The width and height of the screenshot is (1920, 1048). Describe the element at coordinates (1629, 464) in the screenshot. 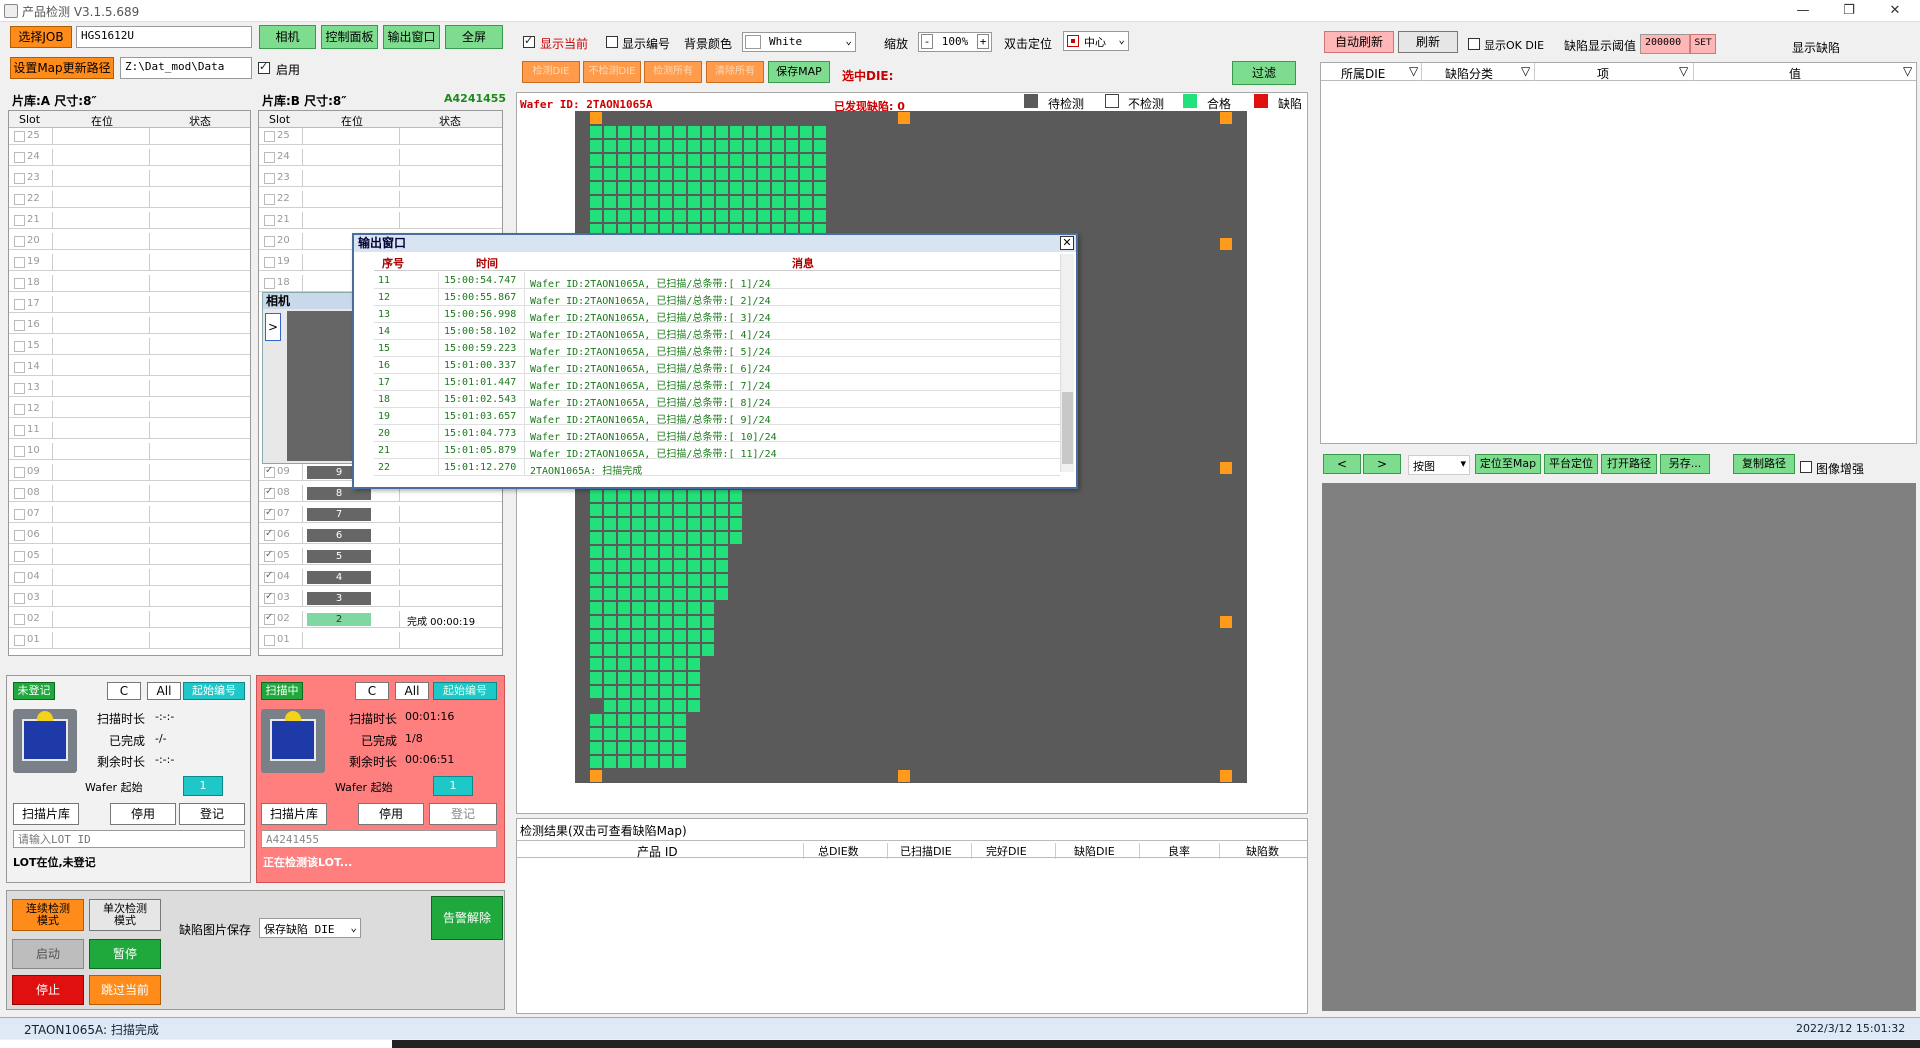

I see `open-path-button: 打开路径` at that location.